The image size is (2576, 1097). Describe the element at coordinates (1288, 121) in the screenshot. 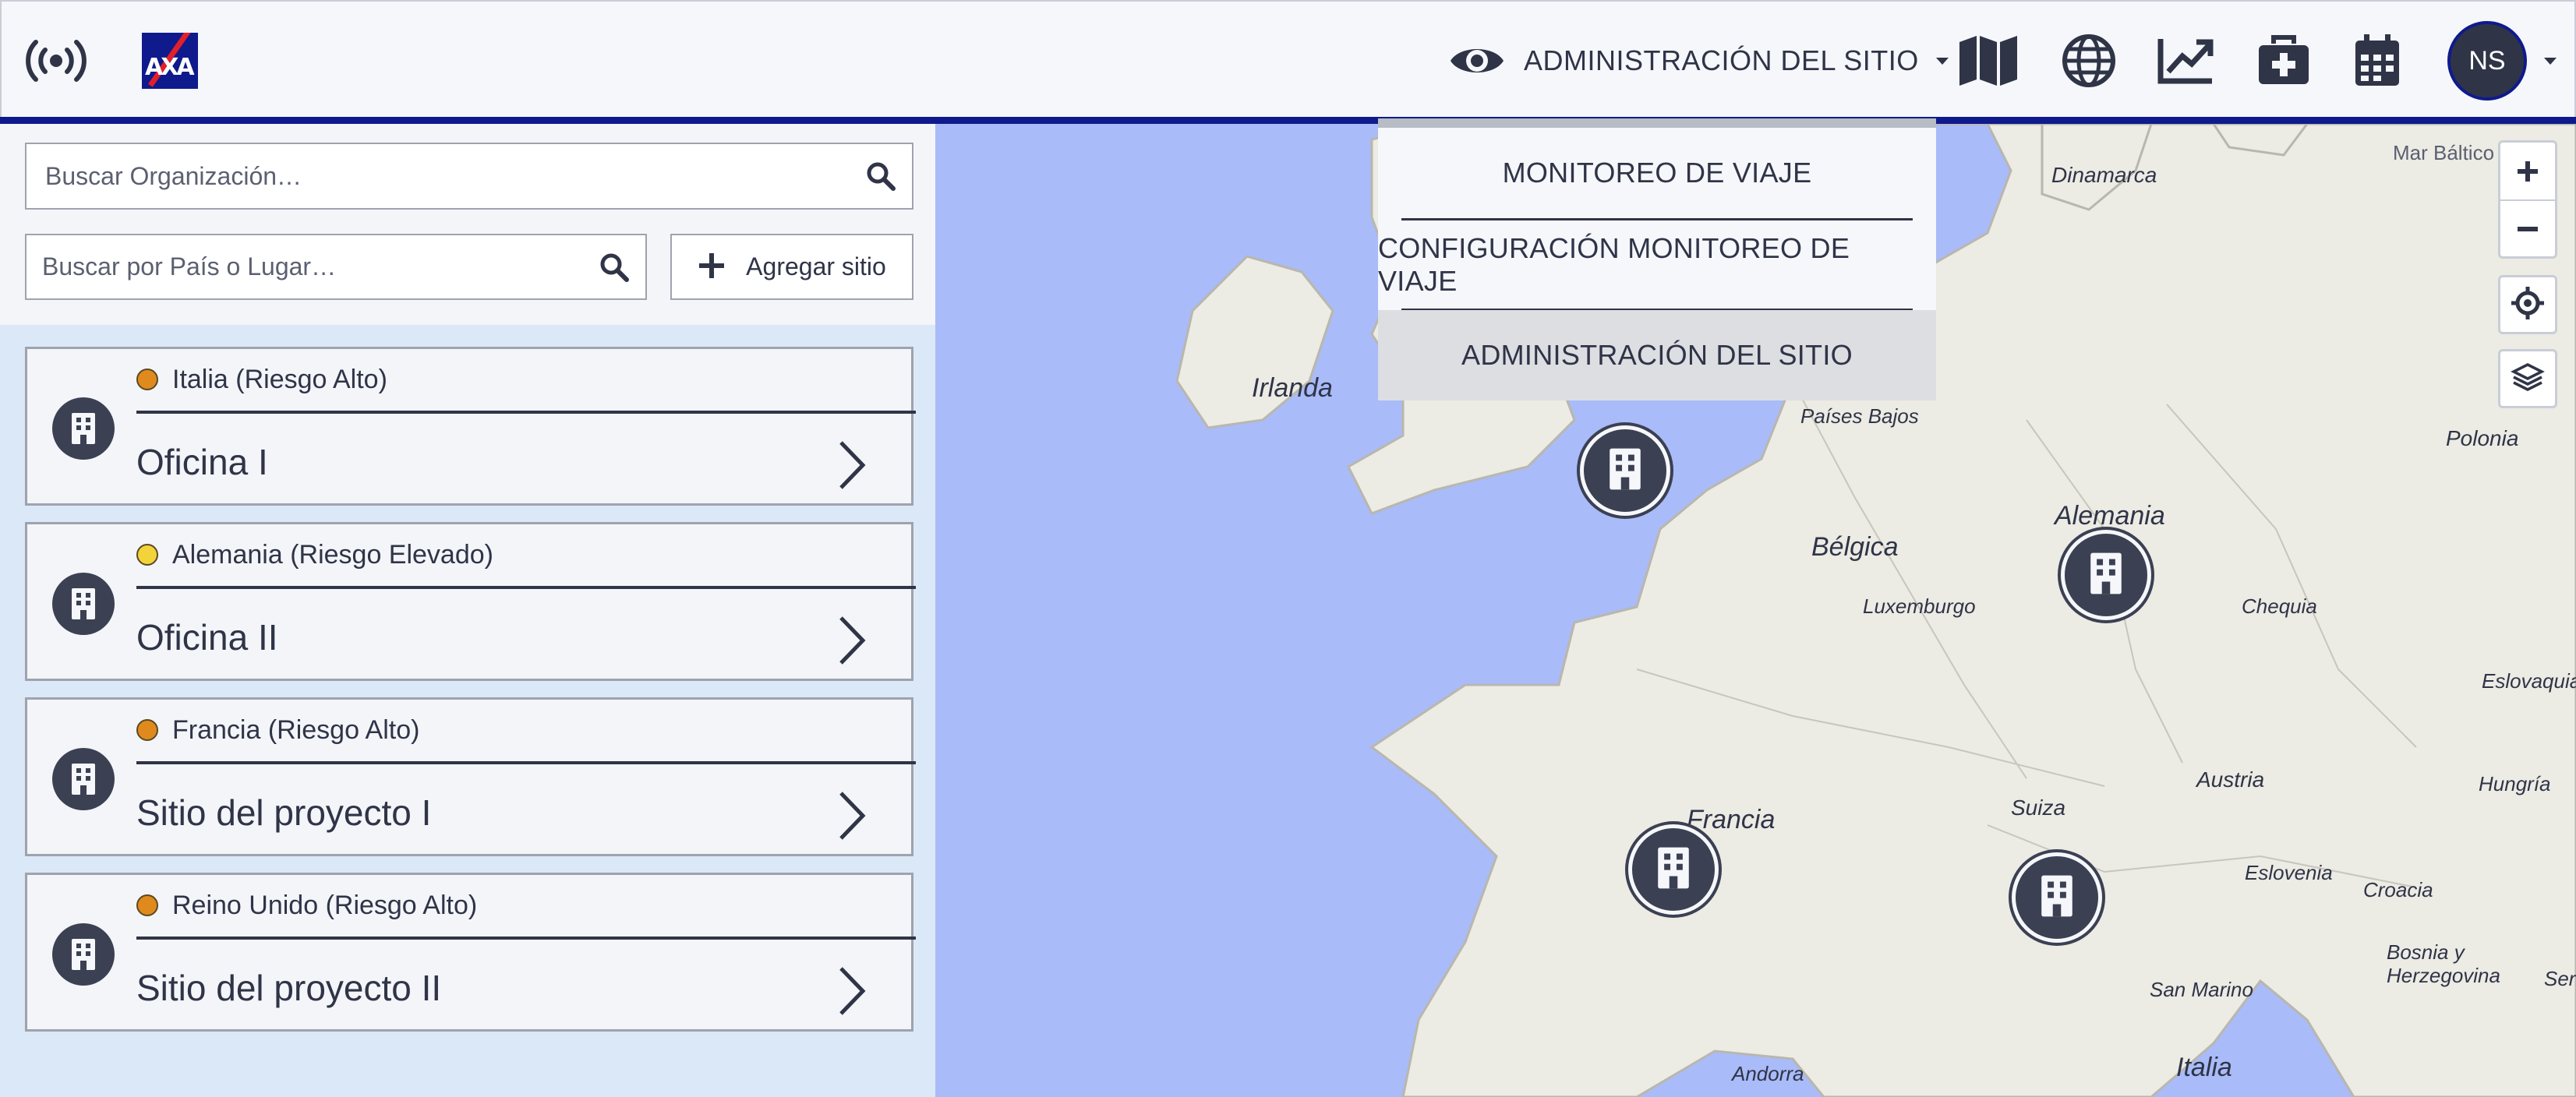

I see `navbar-accent-line` at that location.